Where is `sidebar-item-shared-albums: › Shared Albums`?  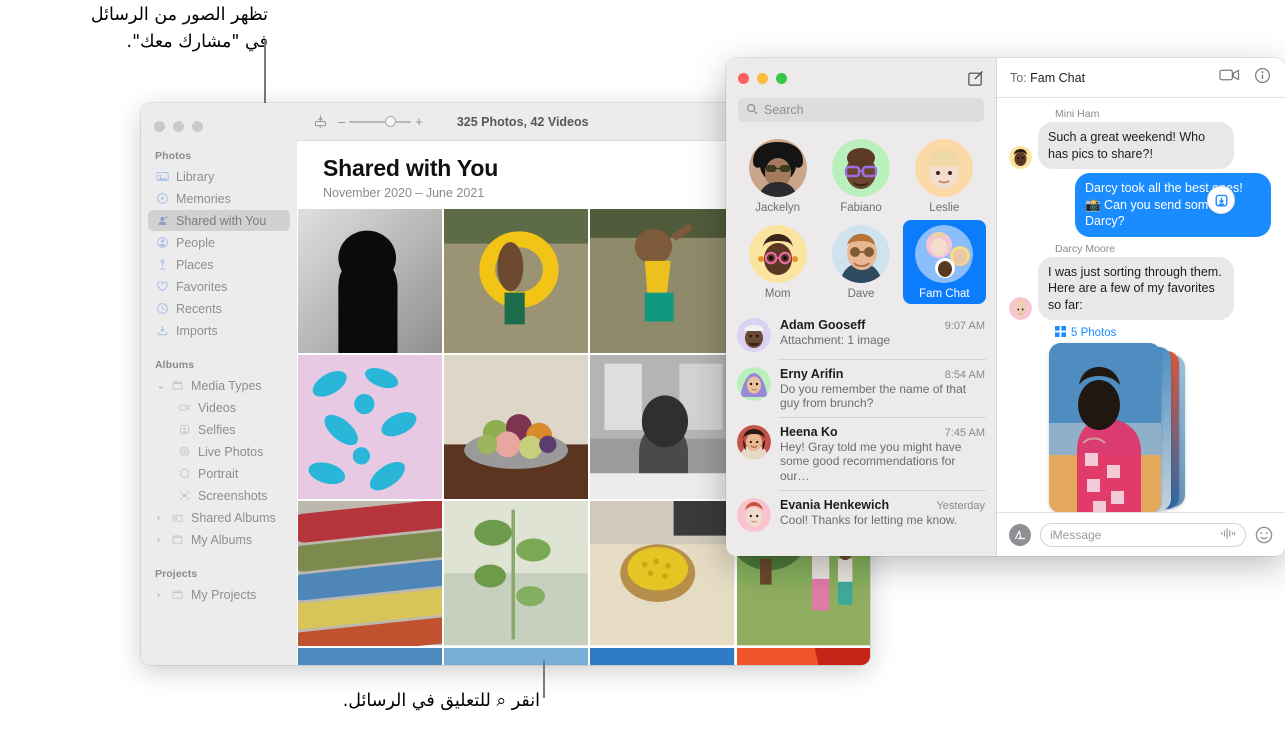 sidebar-item-shared-albums: › Shared Albums is located at coordinates (219, 517).